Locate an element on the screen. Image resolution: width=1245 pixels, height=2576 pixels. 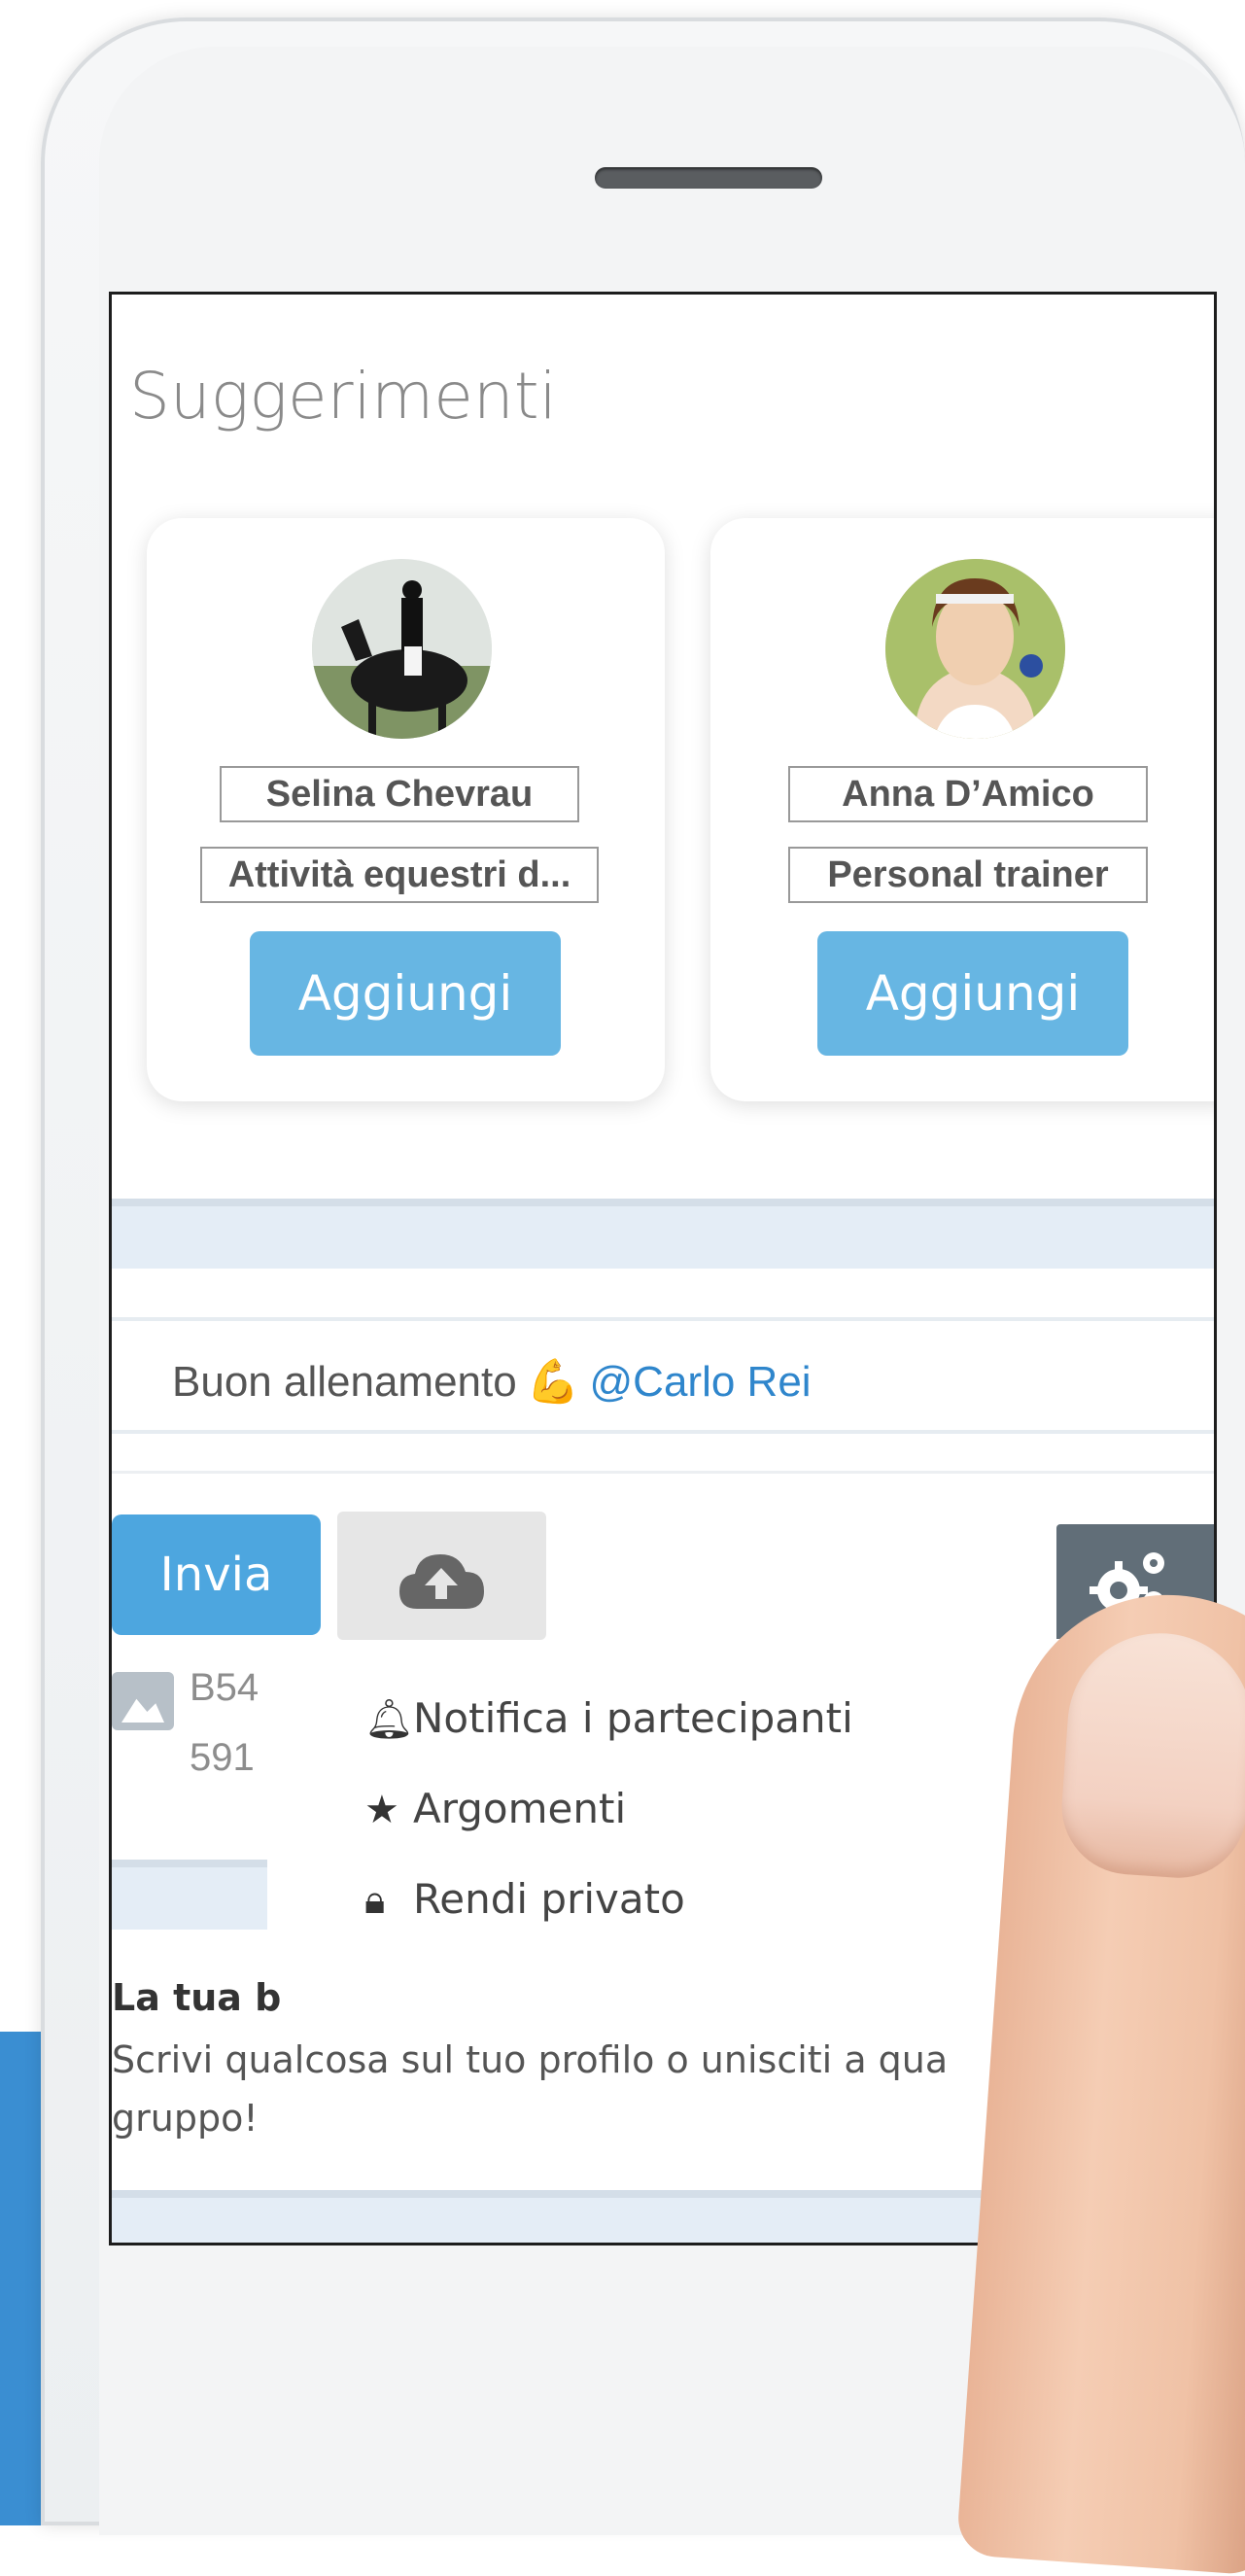
star-icon: ★ is located at coordinates (381, 1810).